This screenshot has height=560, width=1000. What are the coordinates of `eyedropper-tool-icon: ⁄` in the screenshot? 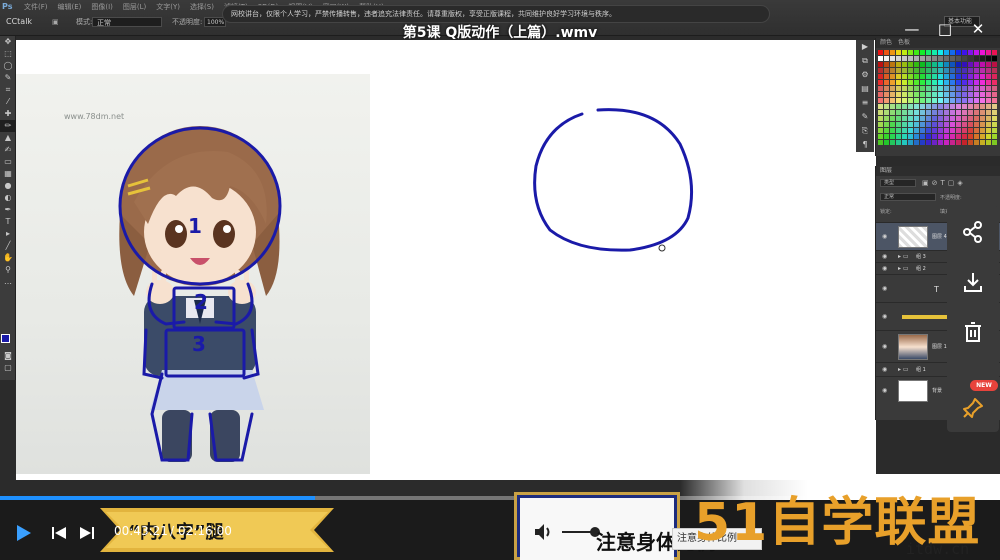 It's located at (8, 102).